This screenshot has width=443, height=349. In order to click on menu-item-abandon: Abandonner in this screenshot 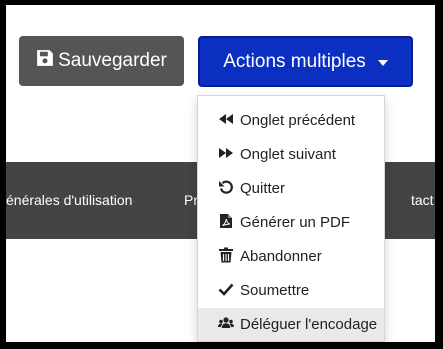, I will do `click(291, 256)`.